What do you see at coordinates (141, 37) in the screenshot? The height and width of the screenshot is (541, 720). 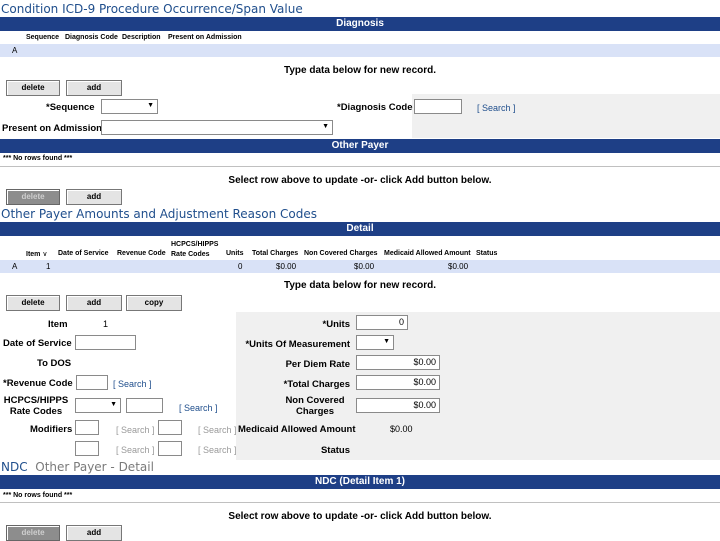 I see `diag-col-description: Description` at bounding box center [141, 37].